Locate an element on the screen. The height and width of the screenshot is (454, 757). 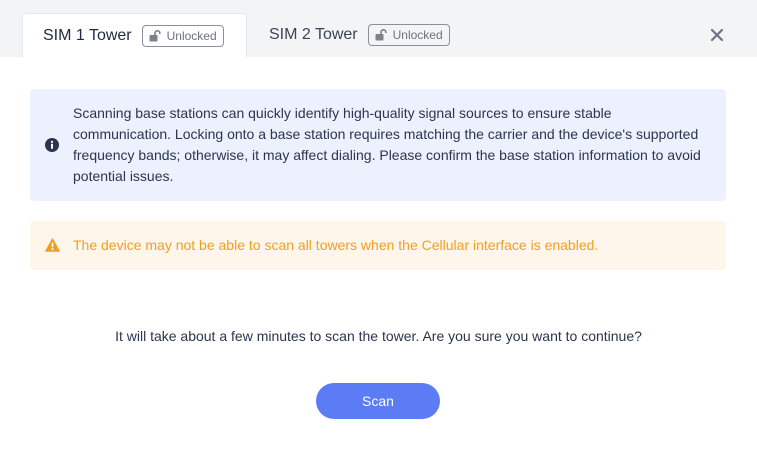
tab-sim2-tower: SIM 2 Tower Unlocked is located at coordinates (379, 35).